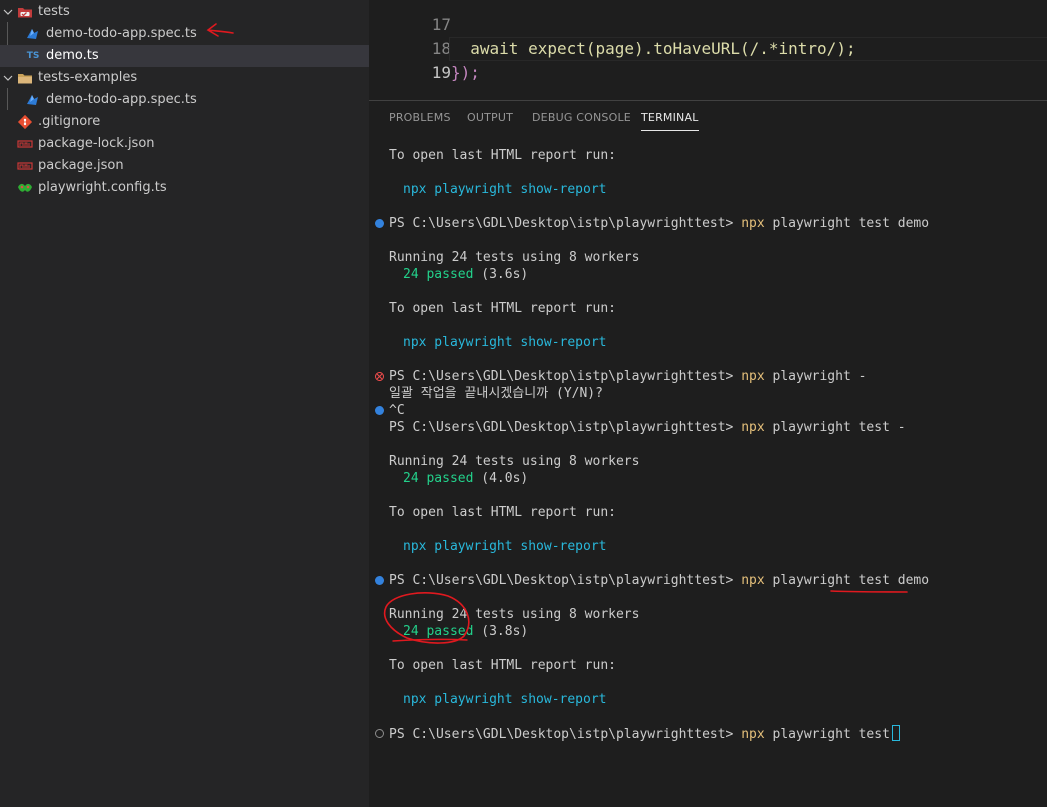 The image size is (1047, 807). Describe the element at coordinates (25, 12) in the screenshot. I see `tests-folder-icon` at that location.